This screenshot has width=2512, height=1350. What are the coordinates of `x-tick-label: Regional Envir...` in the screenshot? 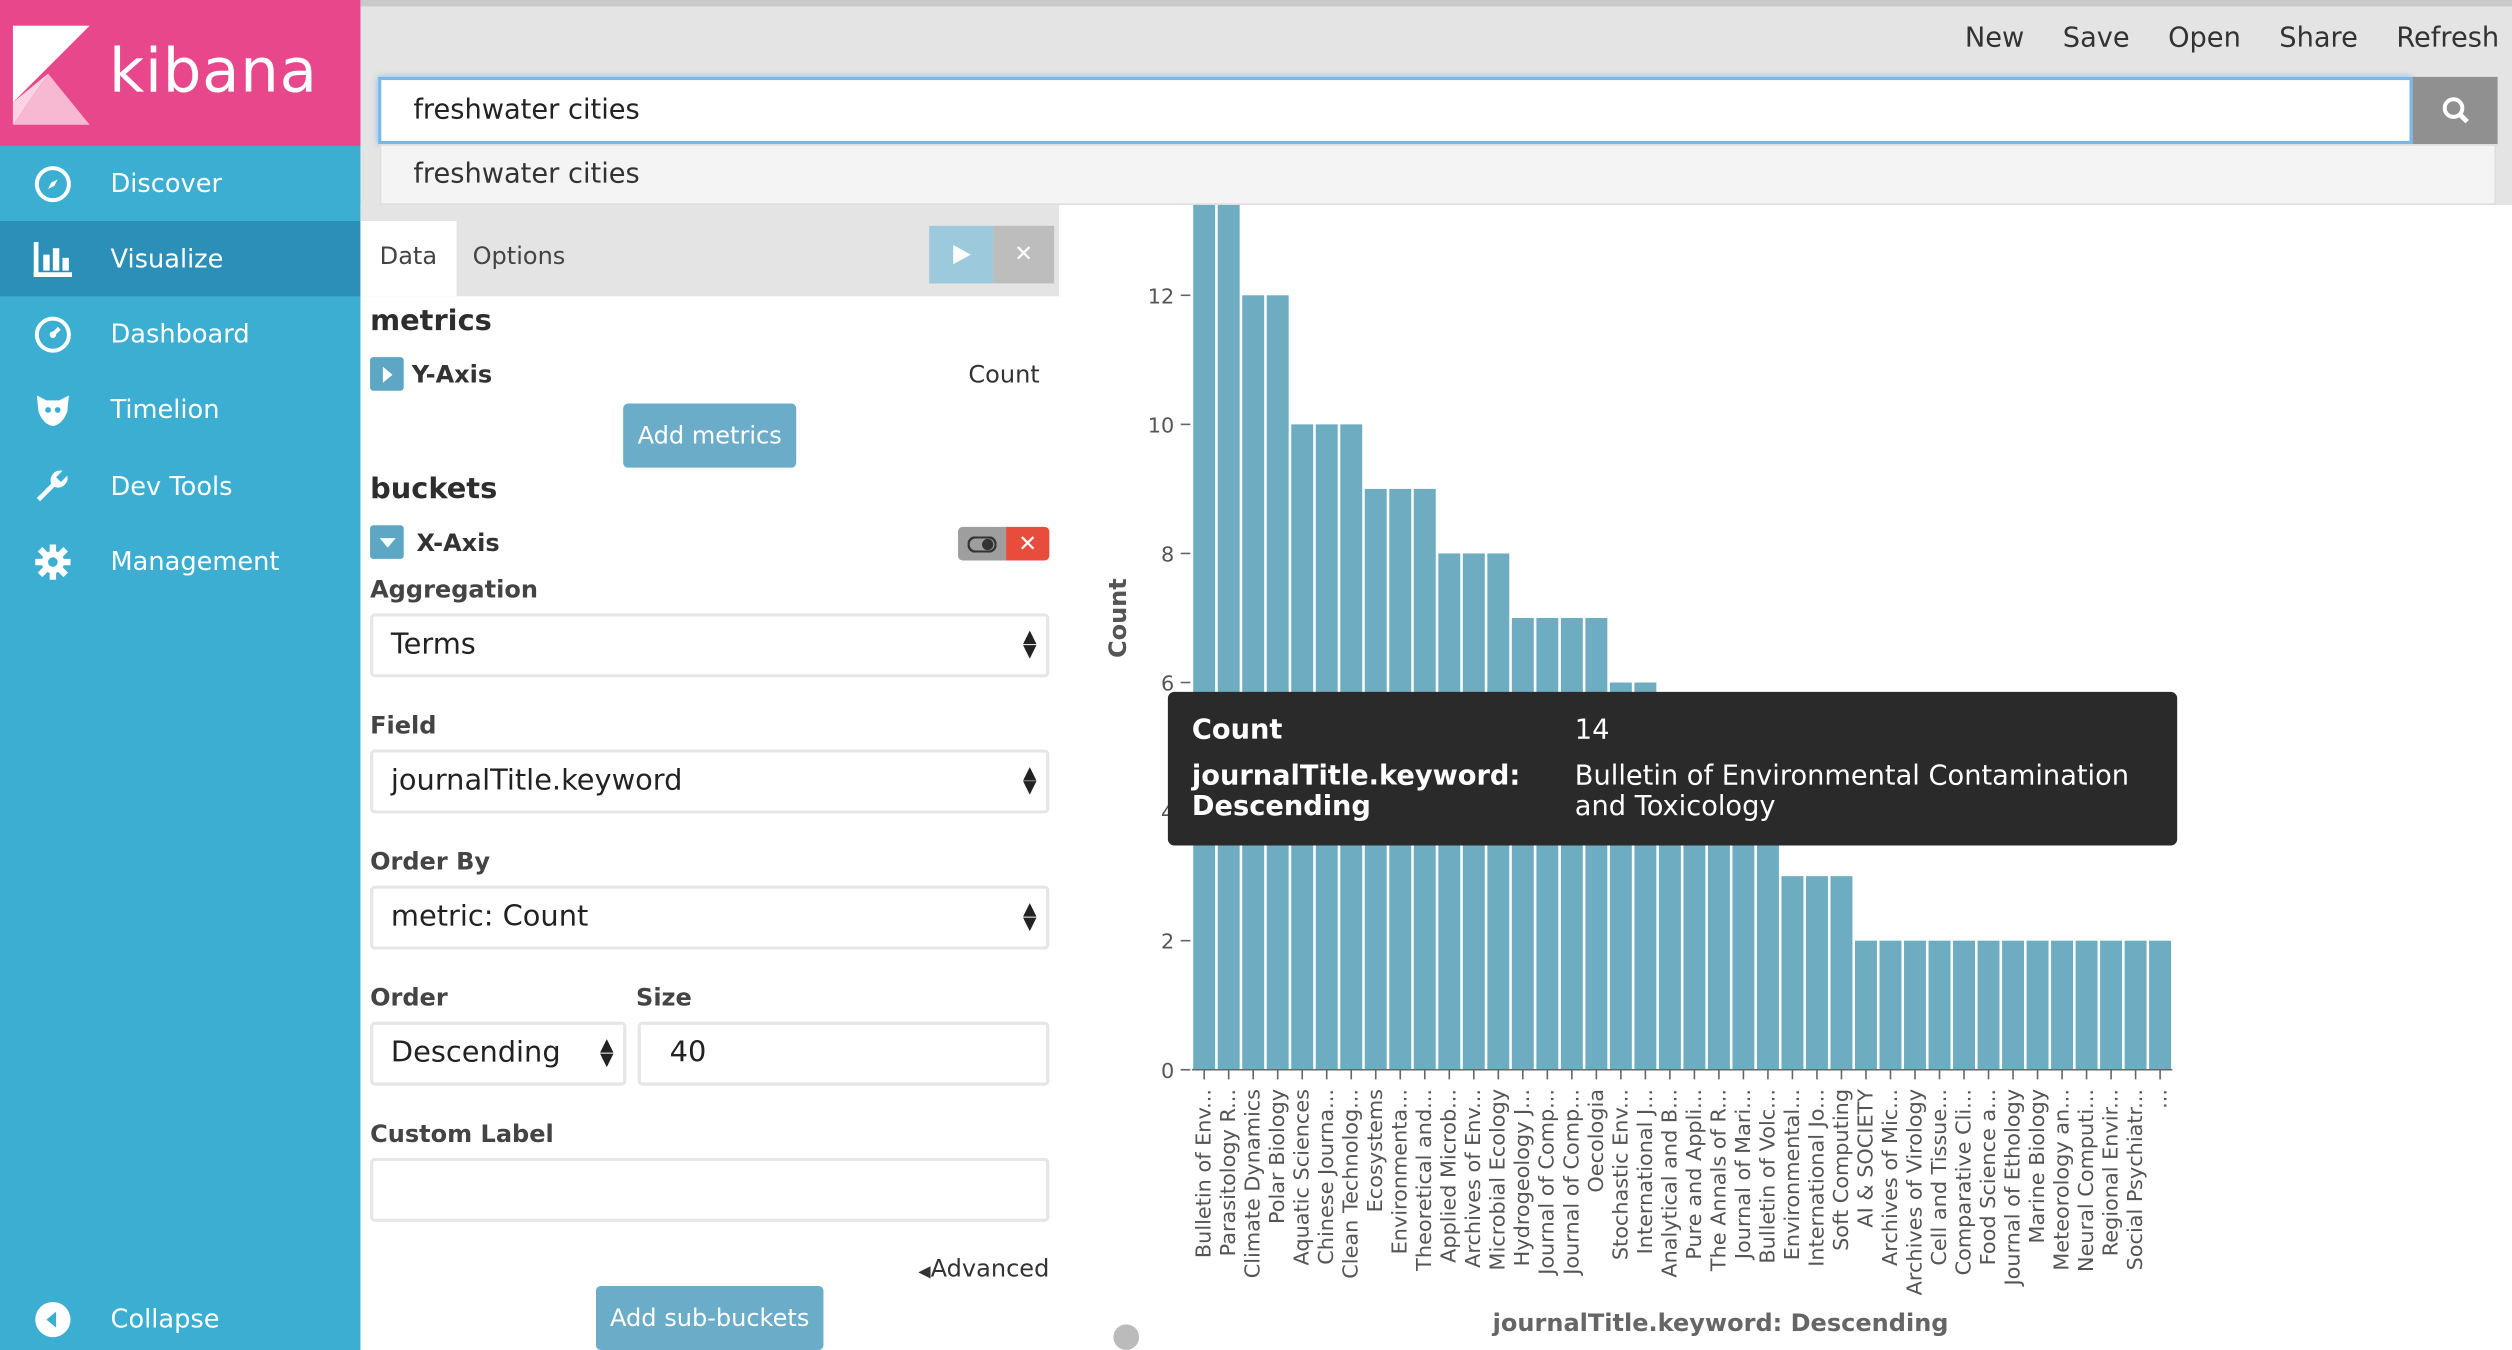 It's located at (2110, 1172).